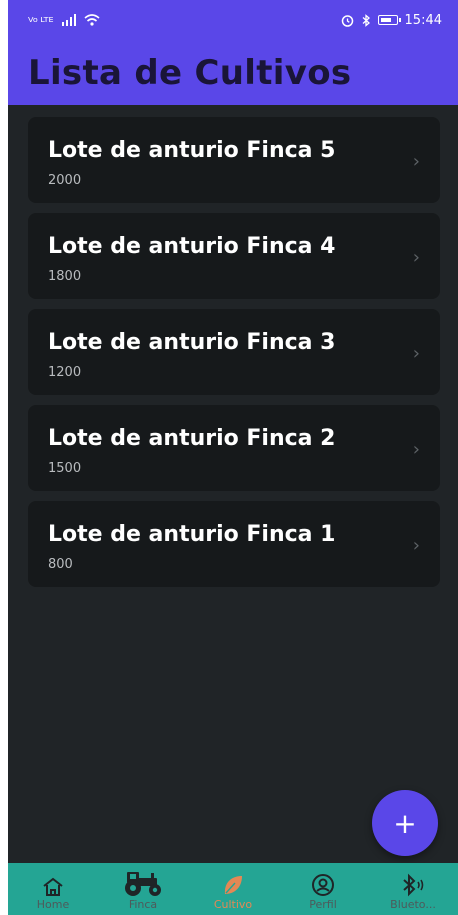  Describe the element at coordinates (233, 885) in the screenshot. I see `leaf-icon` at that location.